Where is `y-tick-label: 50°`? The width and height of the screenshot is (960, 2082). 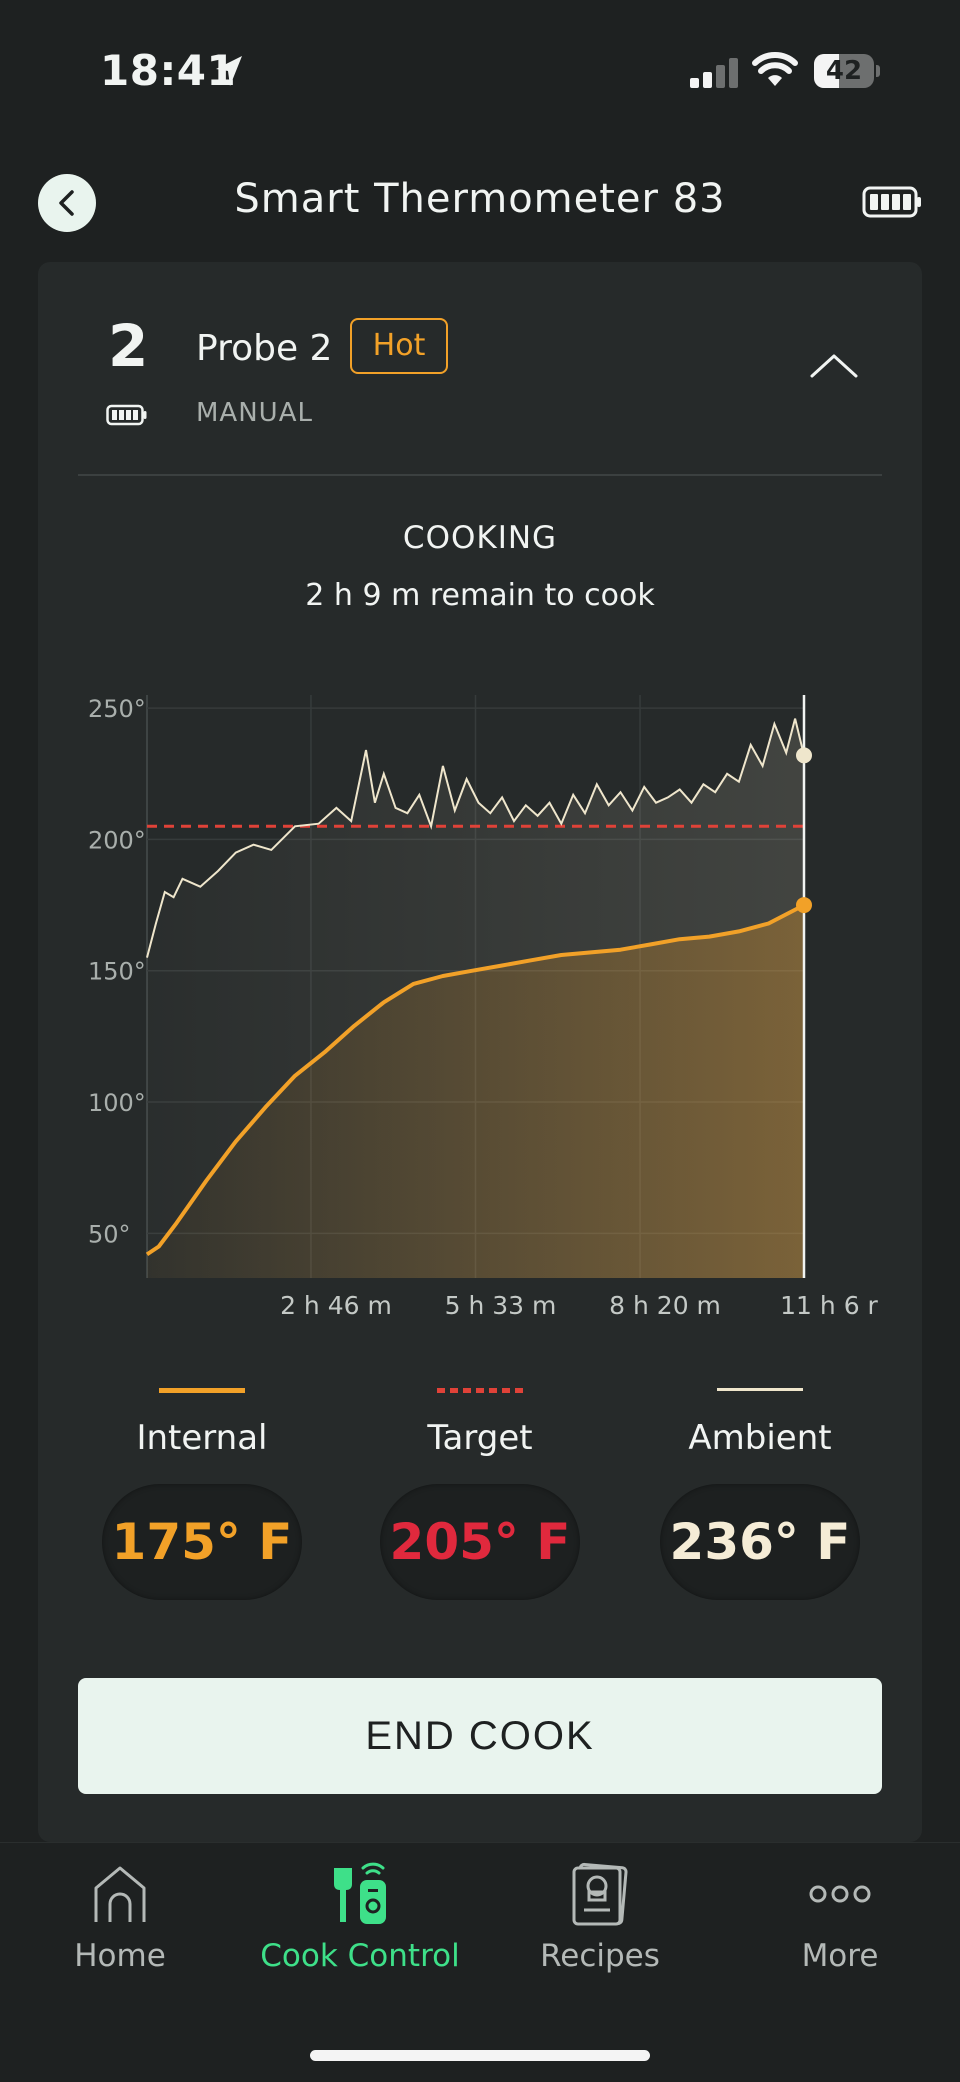
y-tick-label: 50° is located at coordinates (109, 1234).